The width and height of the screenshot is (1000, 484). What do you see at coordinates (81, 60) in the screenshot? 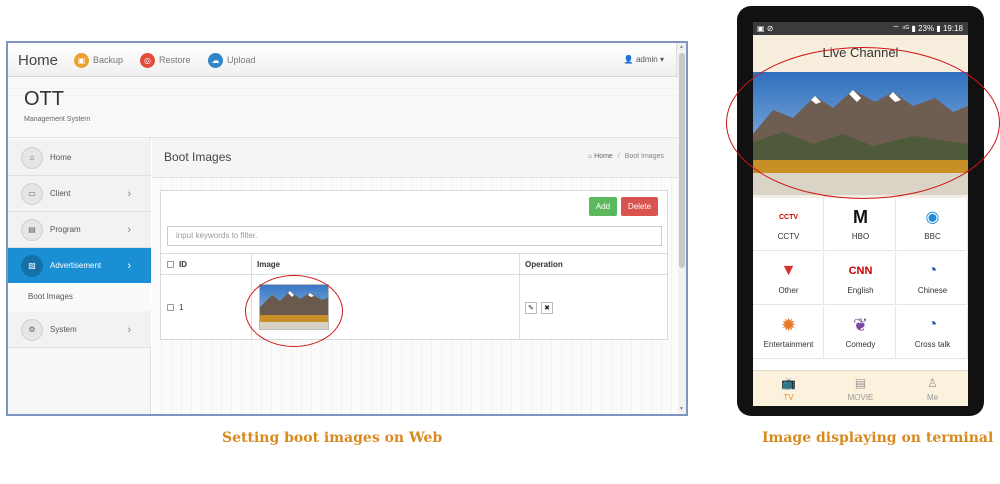
I see `backup-icon: ▣` at bounding box center [81, 60].